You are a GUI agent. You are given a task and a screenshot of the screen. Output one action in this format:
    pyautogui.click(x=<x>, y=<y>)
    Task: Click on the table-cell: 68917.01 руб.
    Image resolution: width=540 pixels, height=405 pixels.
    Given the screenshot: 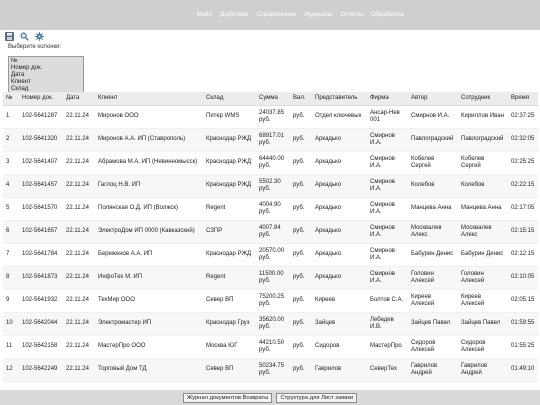 What is the action you would take?
    pyautogui.click(x=273, y=140)
    